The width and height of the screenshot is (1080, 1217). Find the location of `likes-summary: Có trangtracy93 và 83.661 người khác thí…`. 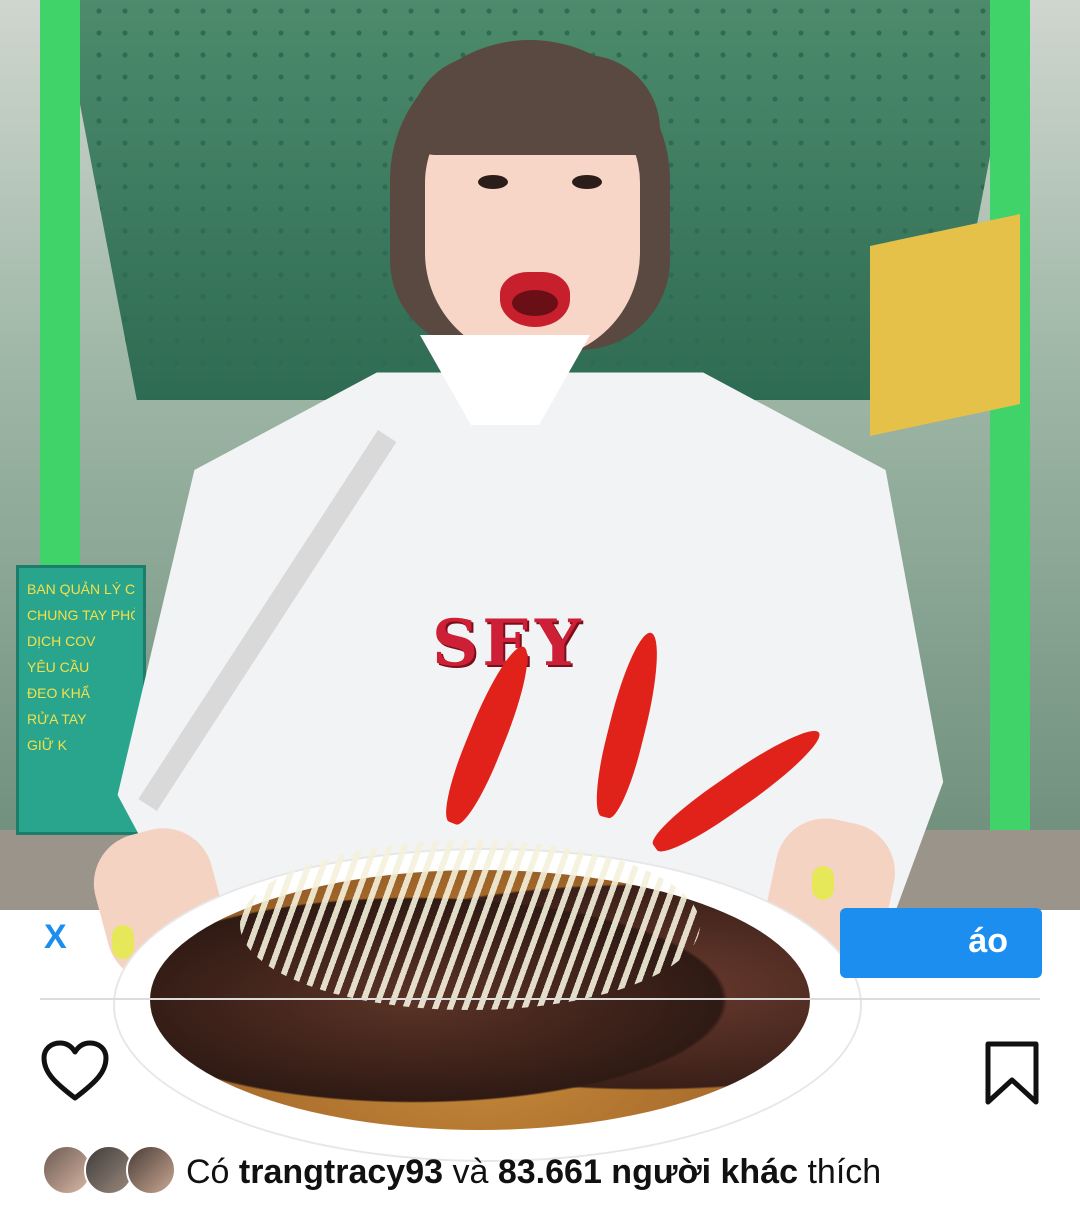

likes-summary: Có trangtracy93 và 83.661 người khác thí… is located at coordinates (461, 1172).